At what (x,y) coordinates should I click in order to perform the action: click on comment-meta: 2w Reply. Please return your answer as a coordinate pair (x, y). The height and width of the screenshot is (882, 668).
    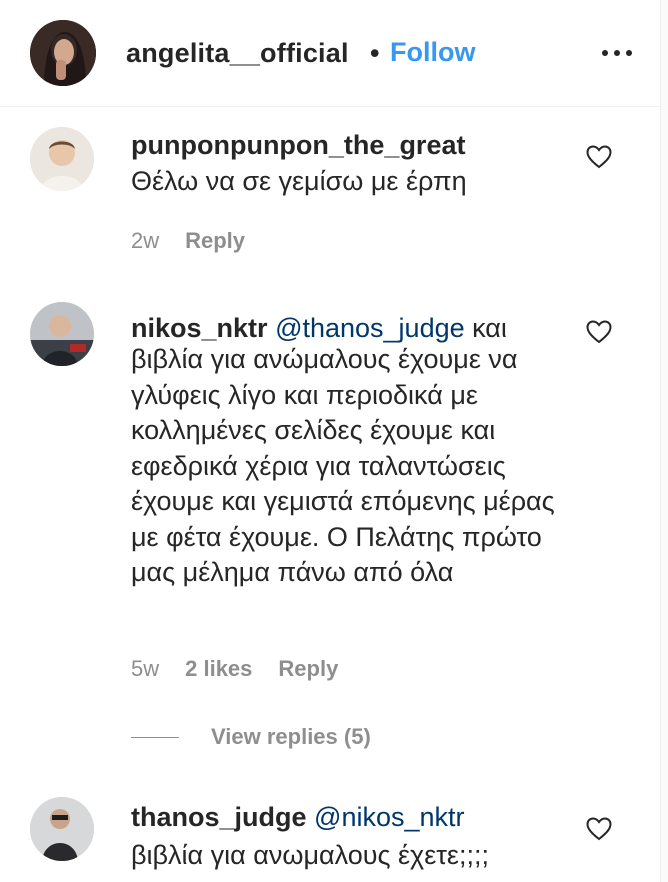
    Looking at the image, I should click on (188, 241).